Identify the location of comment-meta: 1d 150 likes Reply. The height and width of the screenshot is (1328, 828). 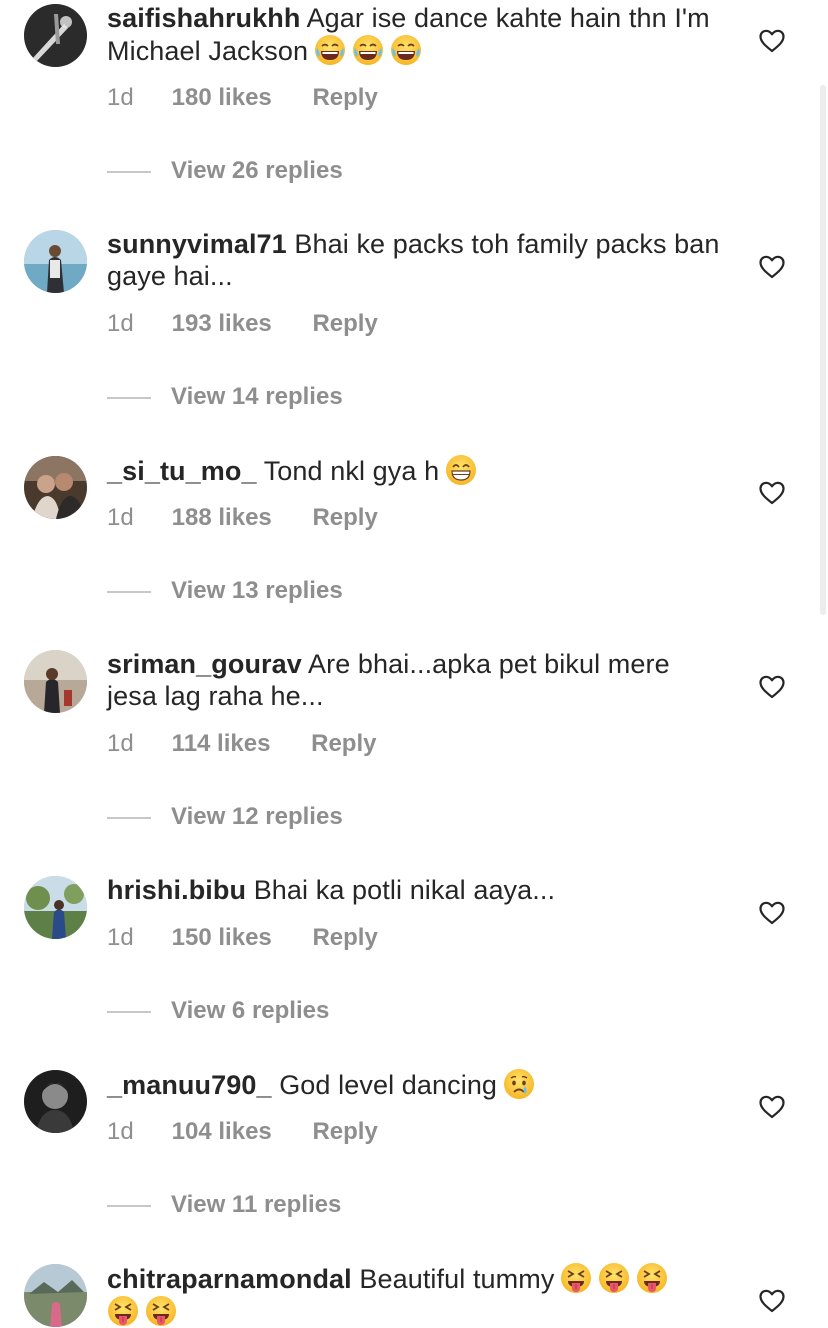
(242, 938).